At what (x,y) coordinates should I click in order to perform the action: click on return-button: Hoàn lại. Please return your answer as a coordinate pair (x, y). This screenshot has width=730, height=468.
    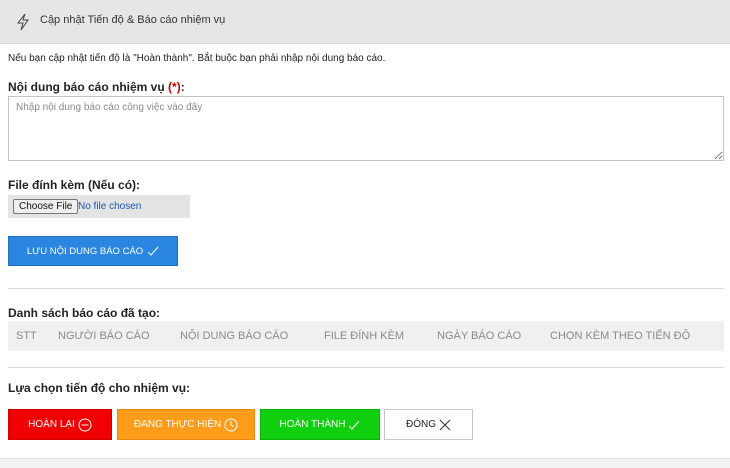
    Looking at the image, I should click on (60, 424).